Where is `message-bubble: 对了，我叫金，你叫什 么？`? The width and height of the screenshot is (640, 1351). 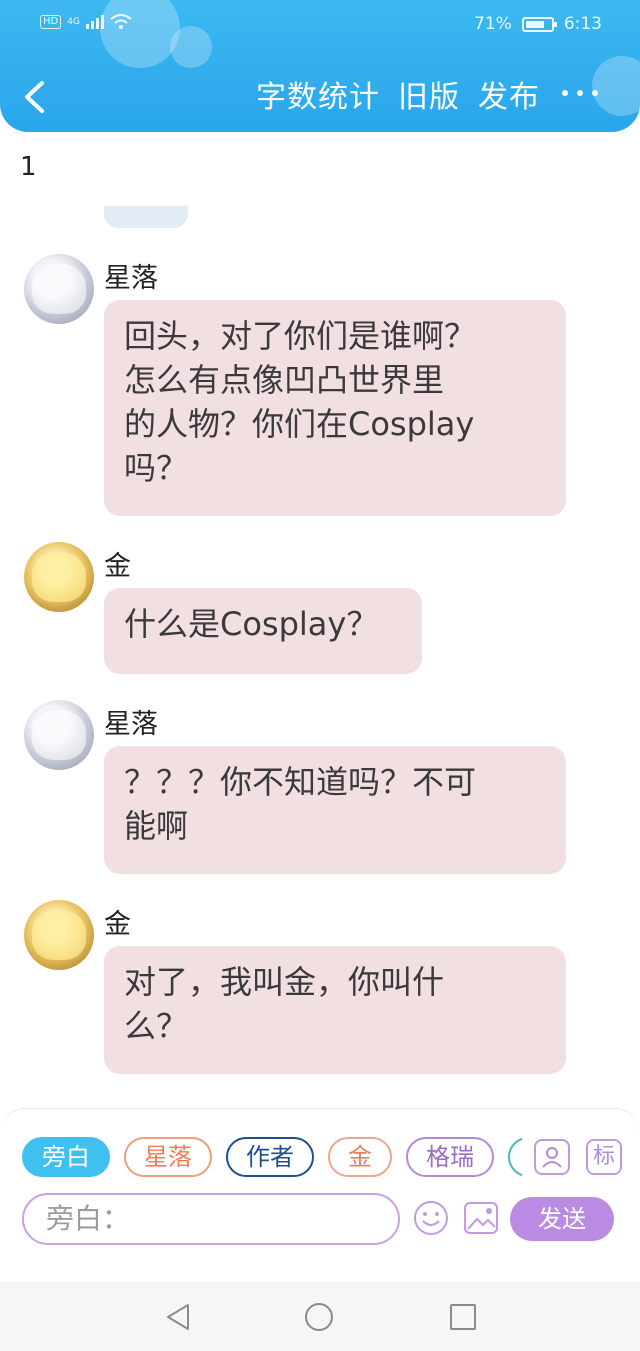
message-bubble: 对了，我叫金，你叫什 么？ is located at coordinates (335, 1010).